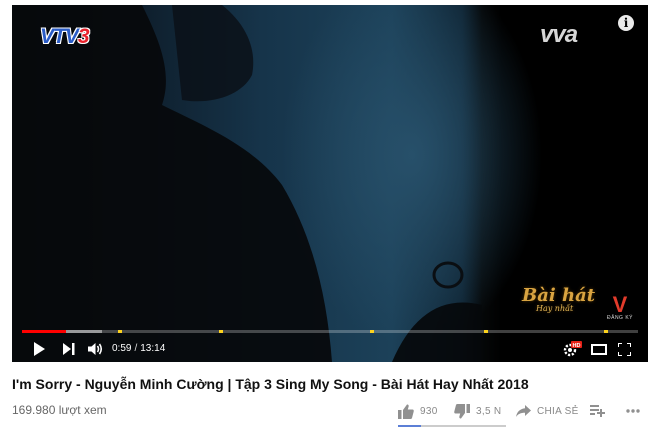  What do you see at coordinates (626, 23) in the screenshot?
I see `info-icon: i` at bounding box center [626, 23].